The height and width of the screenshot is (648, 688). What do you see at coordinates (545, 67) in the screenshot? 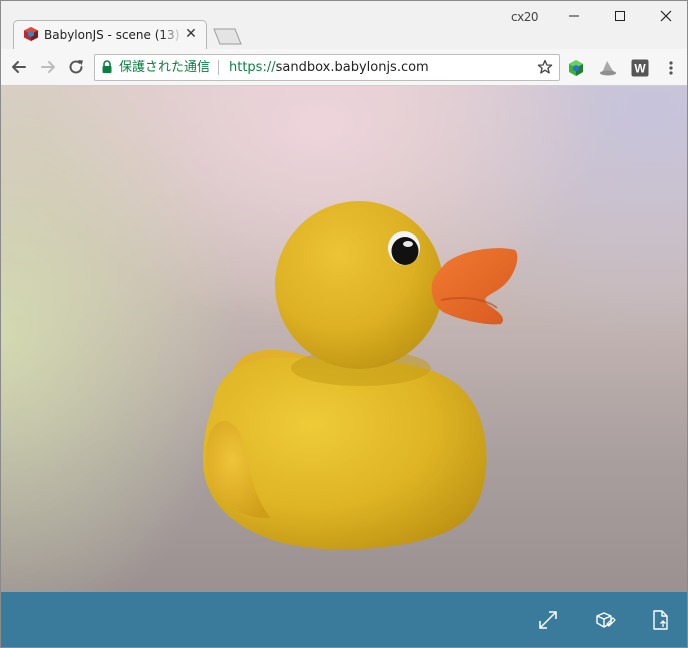
I see `star-icon` at bounding box center [545, 67].